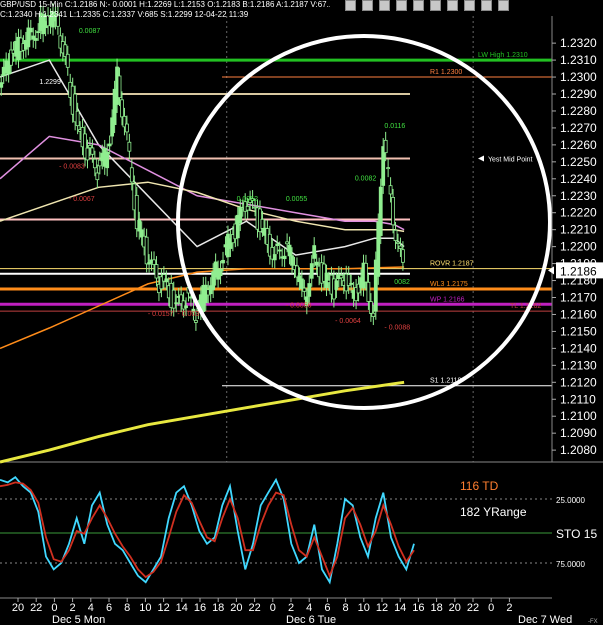  Describe the element at coordinates (578, 247) in the screenshot. I see `price-tick-label: 1.2200` at that location.